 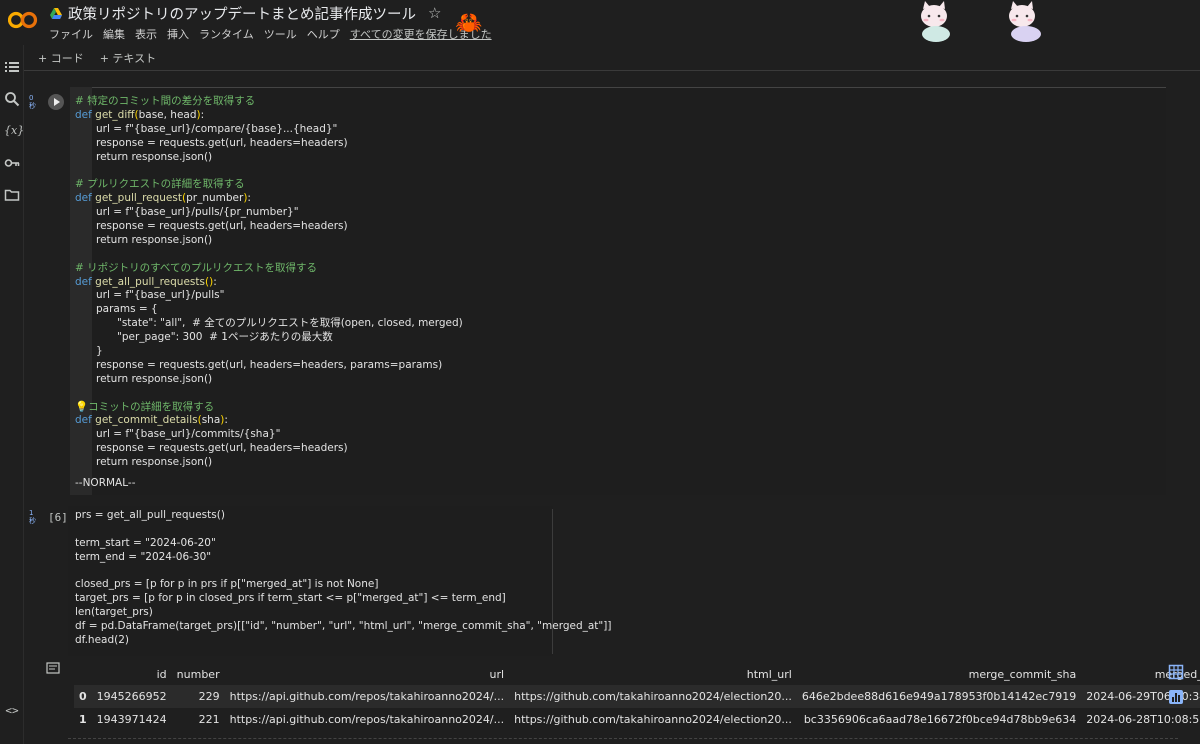 I want to click on row-index: 0, so click(x=83, y=696).